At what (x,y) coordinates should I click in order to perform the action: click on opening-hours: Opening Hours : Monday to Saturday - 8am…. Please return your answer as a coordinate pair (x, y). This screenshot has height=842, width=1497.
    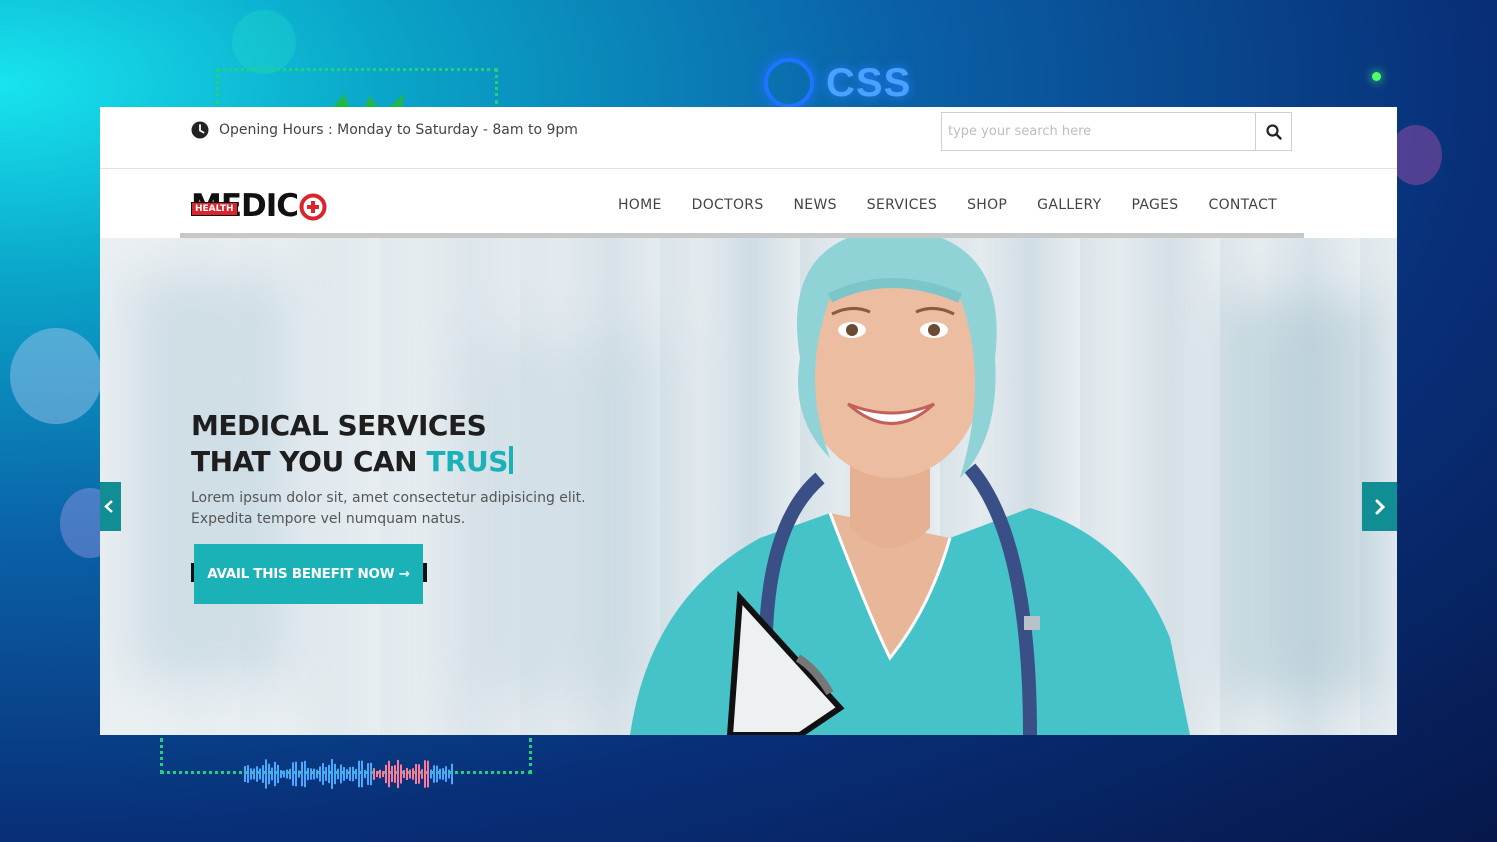
    Looking at the image, I should click on (384, 130).